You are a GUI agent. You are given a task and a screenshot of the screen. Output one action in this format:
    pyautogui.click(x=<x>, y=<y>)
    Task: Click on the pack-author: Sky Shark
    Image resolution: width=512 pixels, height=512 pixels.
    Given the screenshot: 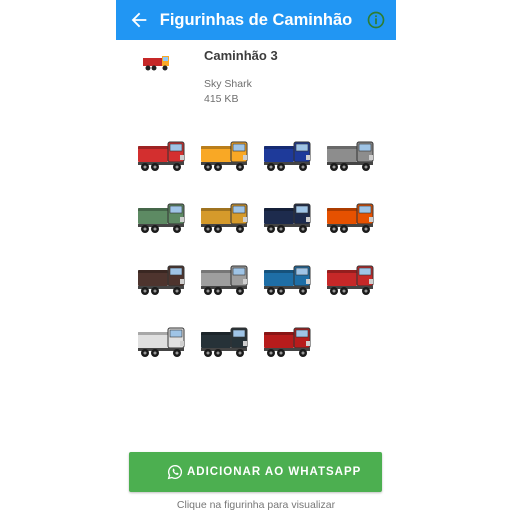 What is the action you would take?
    pyautogui.click(x=228, y=84)
    